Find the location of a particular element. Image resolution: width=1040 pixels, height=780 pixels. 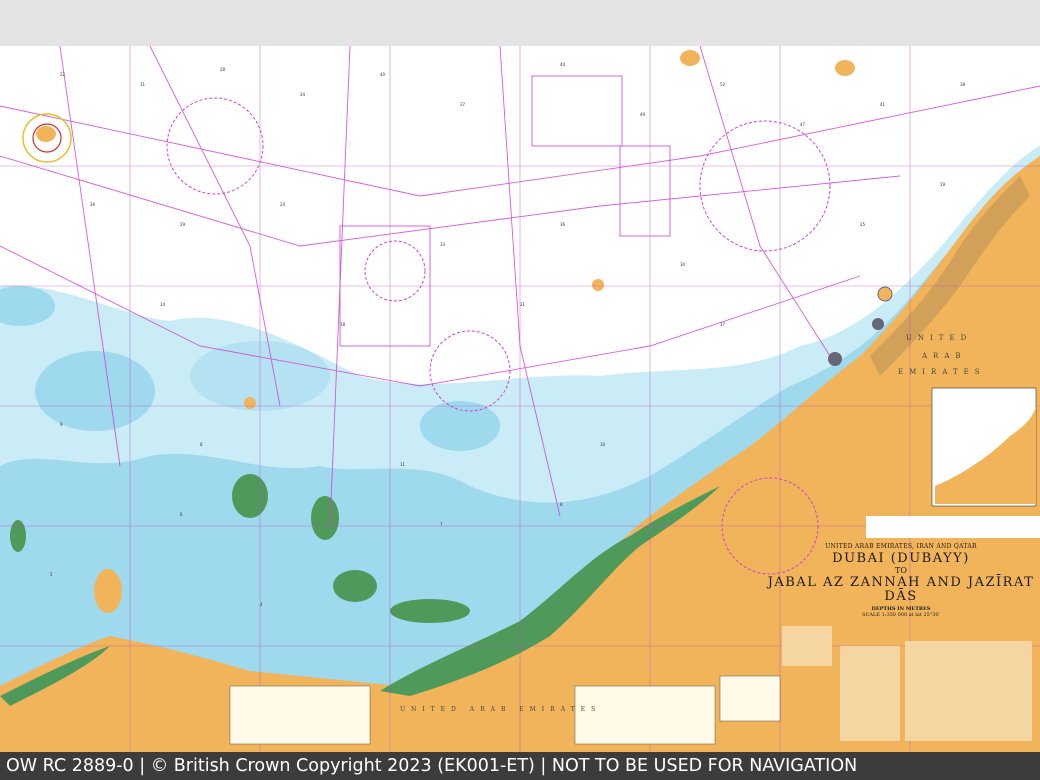

country-label-bottom: UNITED ARAB EMIRATES is located at coordinates (501, 709).